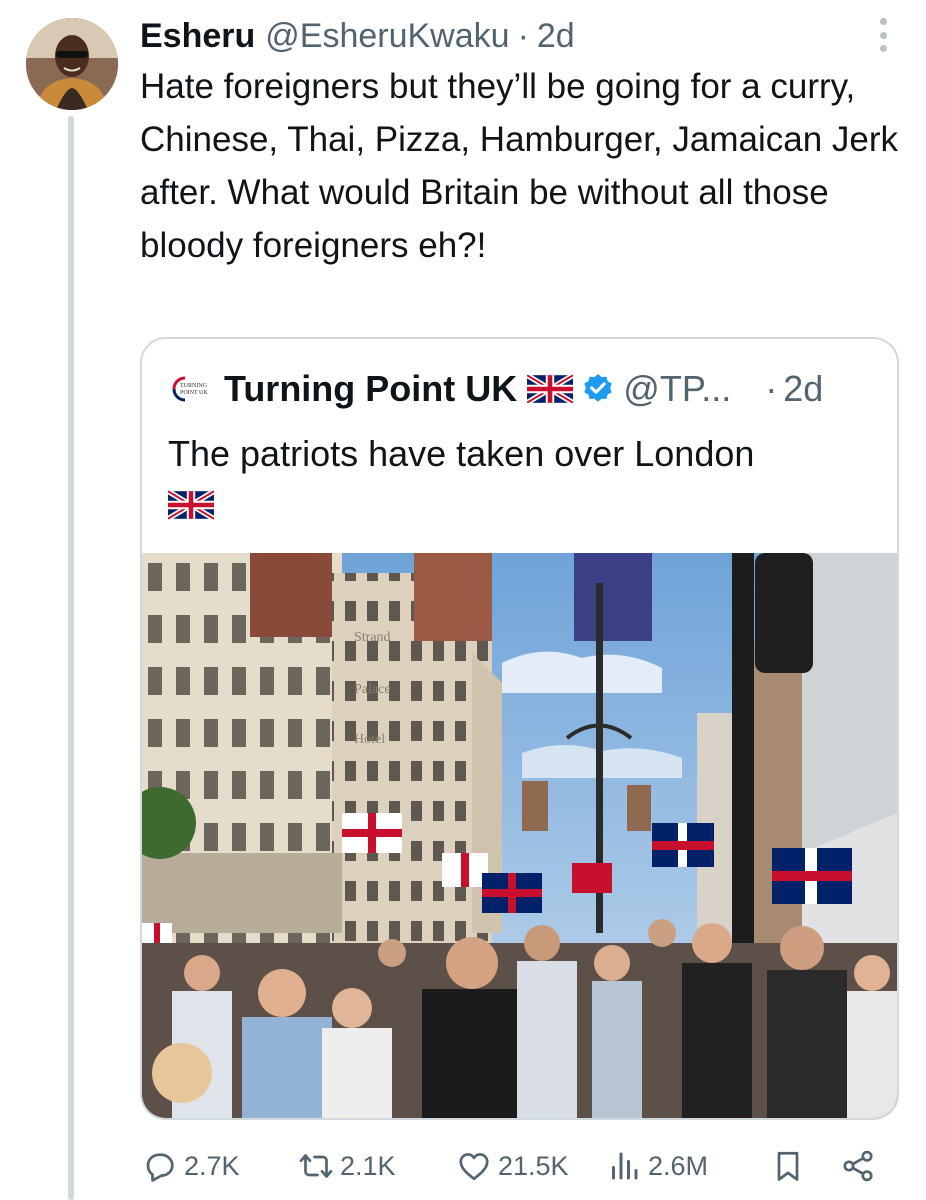 The width and height of the screenshot is (926, 1200). Describe the element at coordinates (625, 1166) in the screenshot. I see `bar-chart-icon` at that location.